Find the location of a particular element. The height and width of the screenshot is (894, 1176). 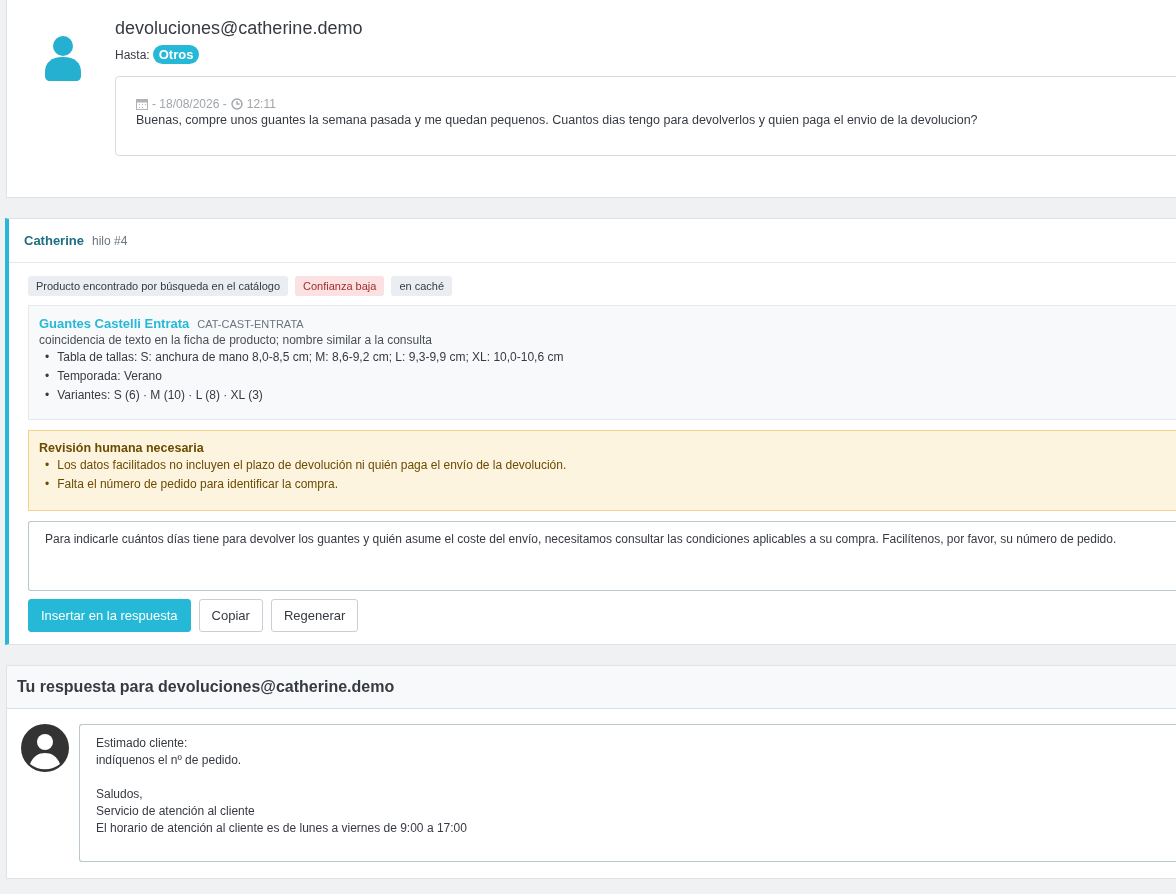

avatar-icon is located at coordinates (45, 748).